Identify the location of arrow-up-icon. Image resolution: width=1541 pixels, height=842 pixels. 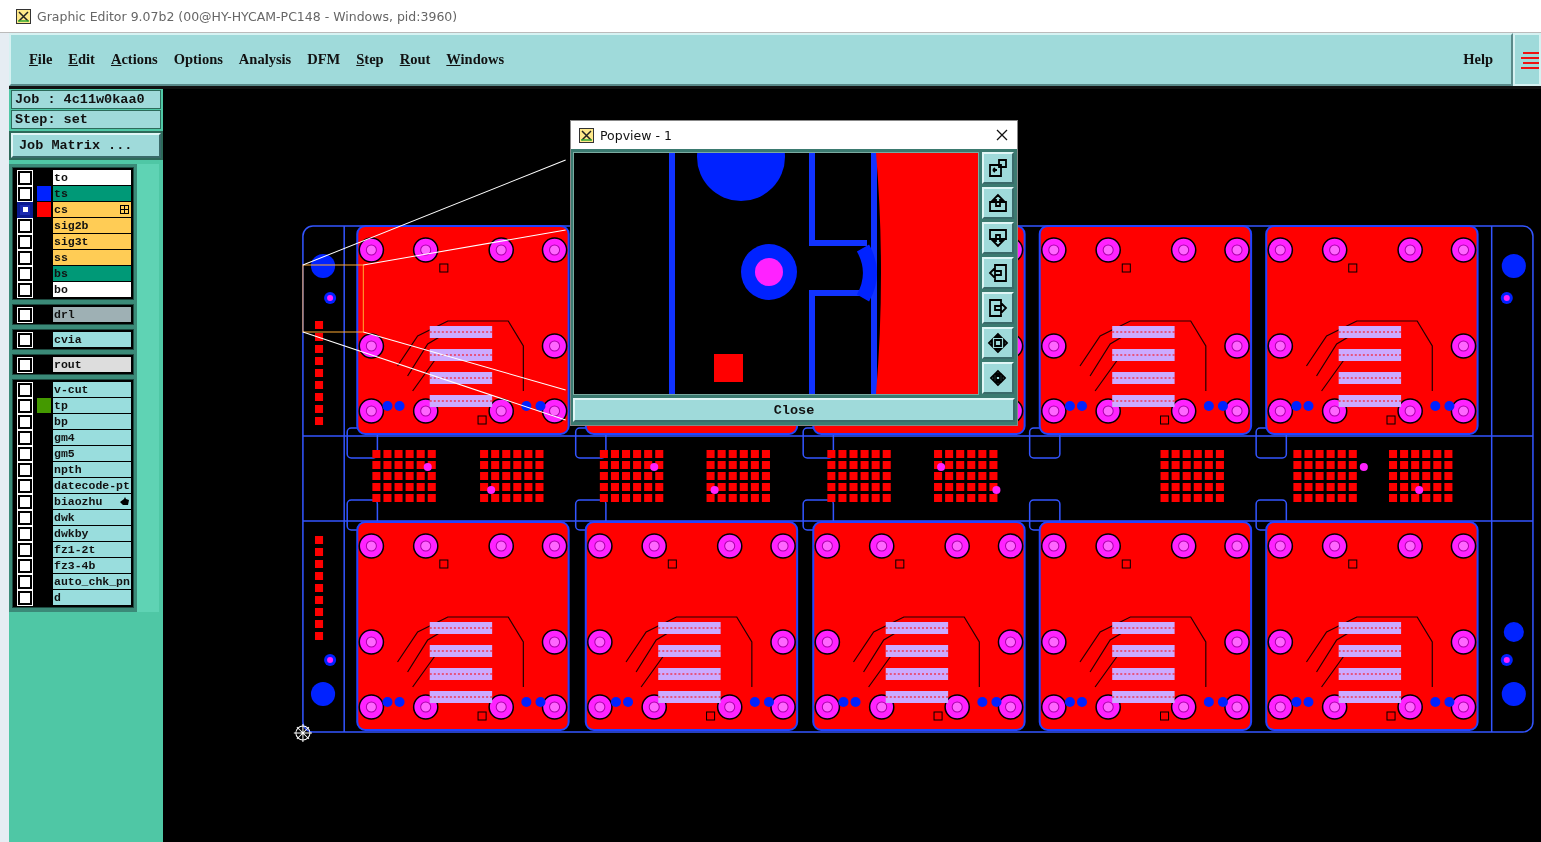
(998, 203).